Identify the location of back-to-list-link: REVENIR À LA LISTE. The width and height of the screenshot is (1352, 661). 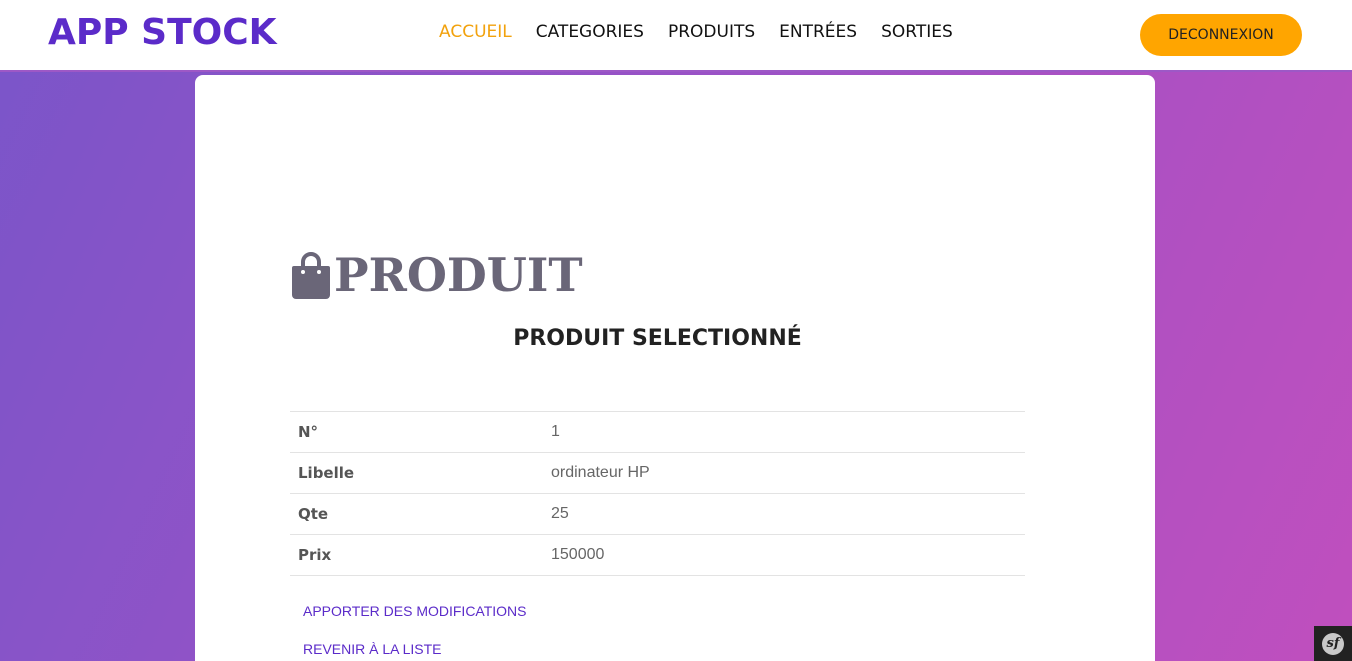
(372, 649).